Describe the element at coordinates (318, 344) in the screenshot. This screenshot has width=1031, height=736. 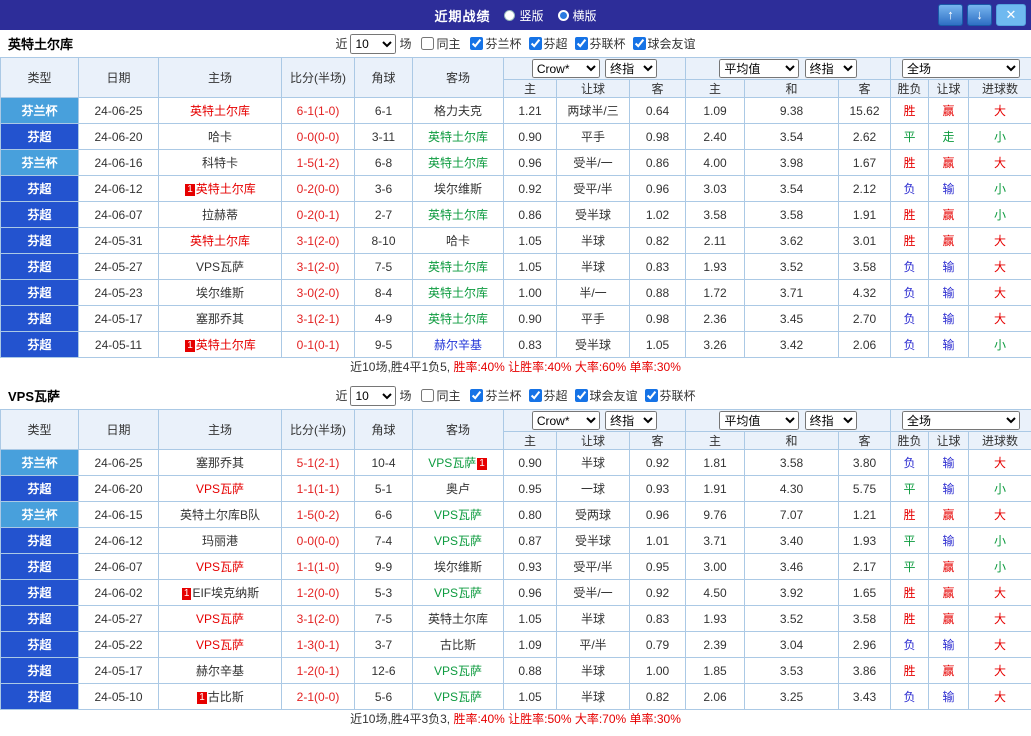
I see `match-score: 0-1(0-1)` at that location.